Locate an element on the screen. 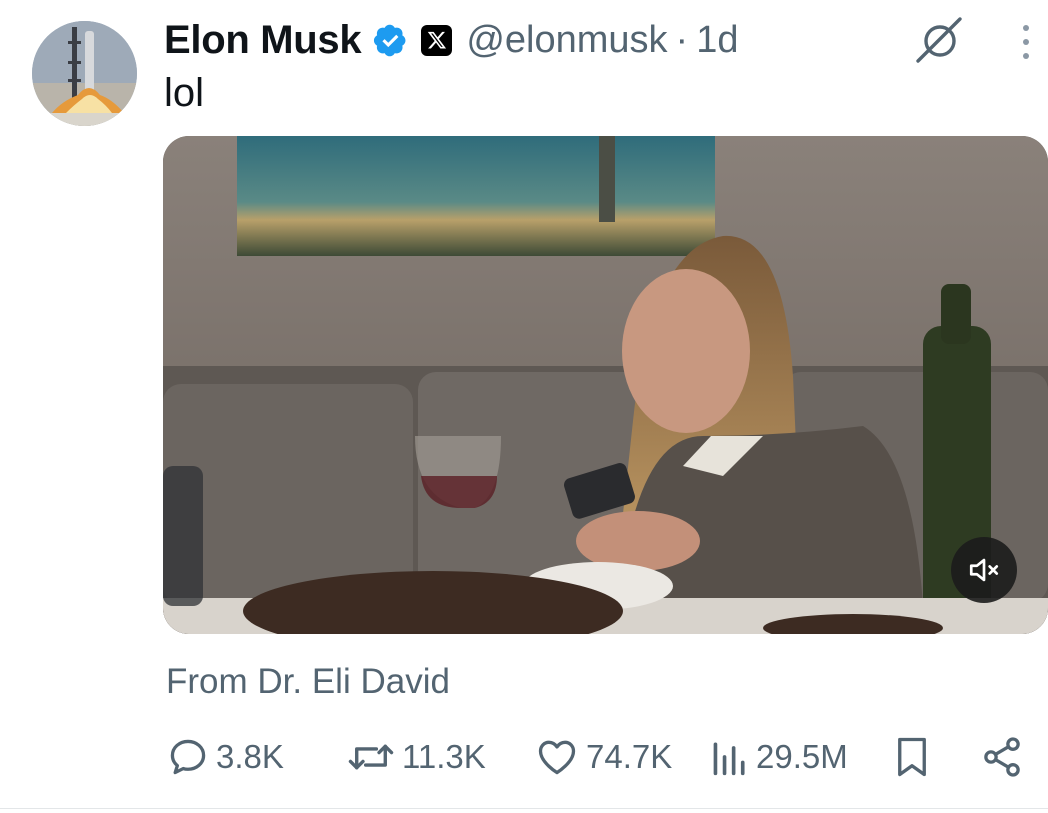 The height and width of the screenshot is (813, 1048). mute-toggle-button is located at coordinates (984, 570).